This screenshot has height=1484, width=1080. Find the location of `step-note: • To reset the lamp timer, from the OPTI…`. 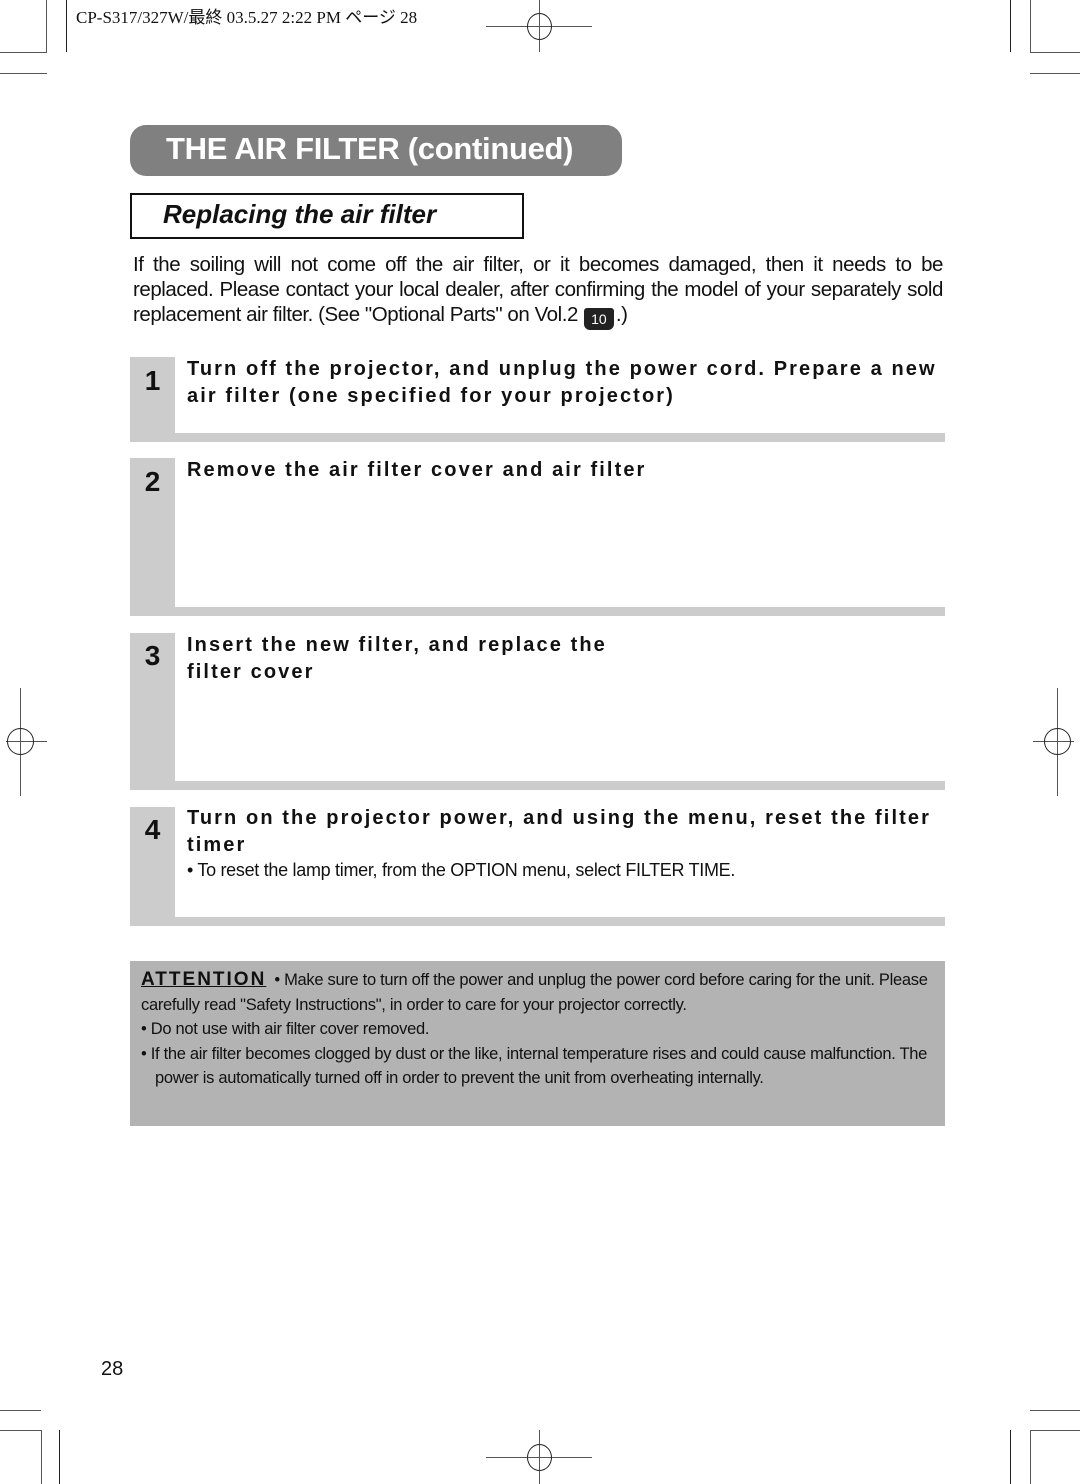

step-note: • To reset the lamp timer, from the OPTI… is located at coordinates (461, 870).